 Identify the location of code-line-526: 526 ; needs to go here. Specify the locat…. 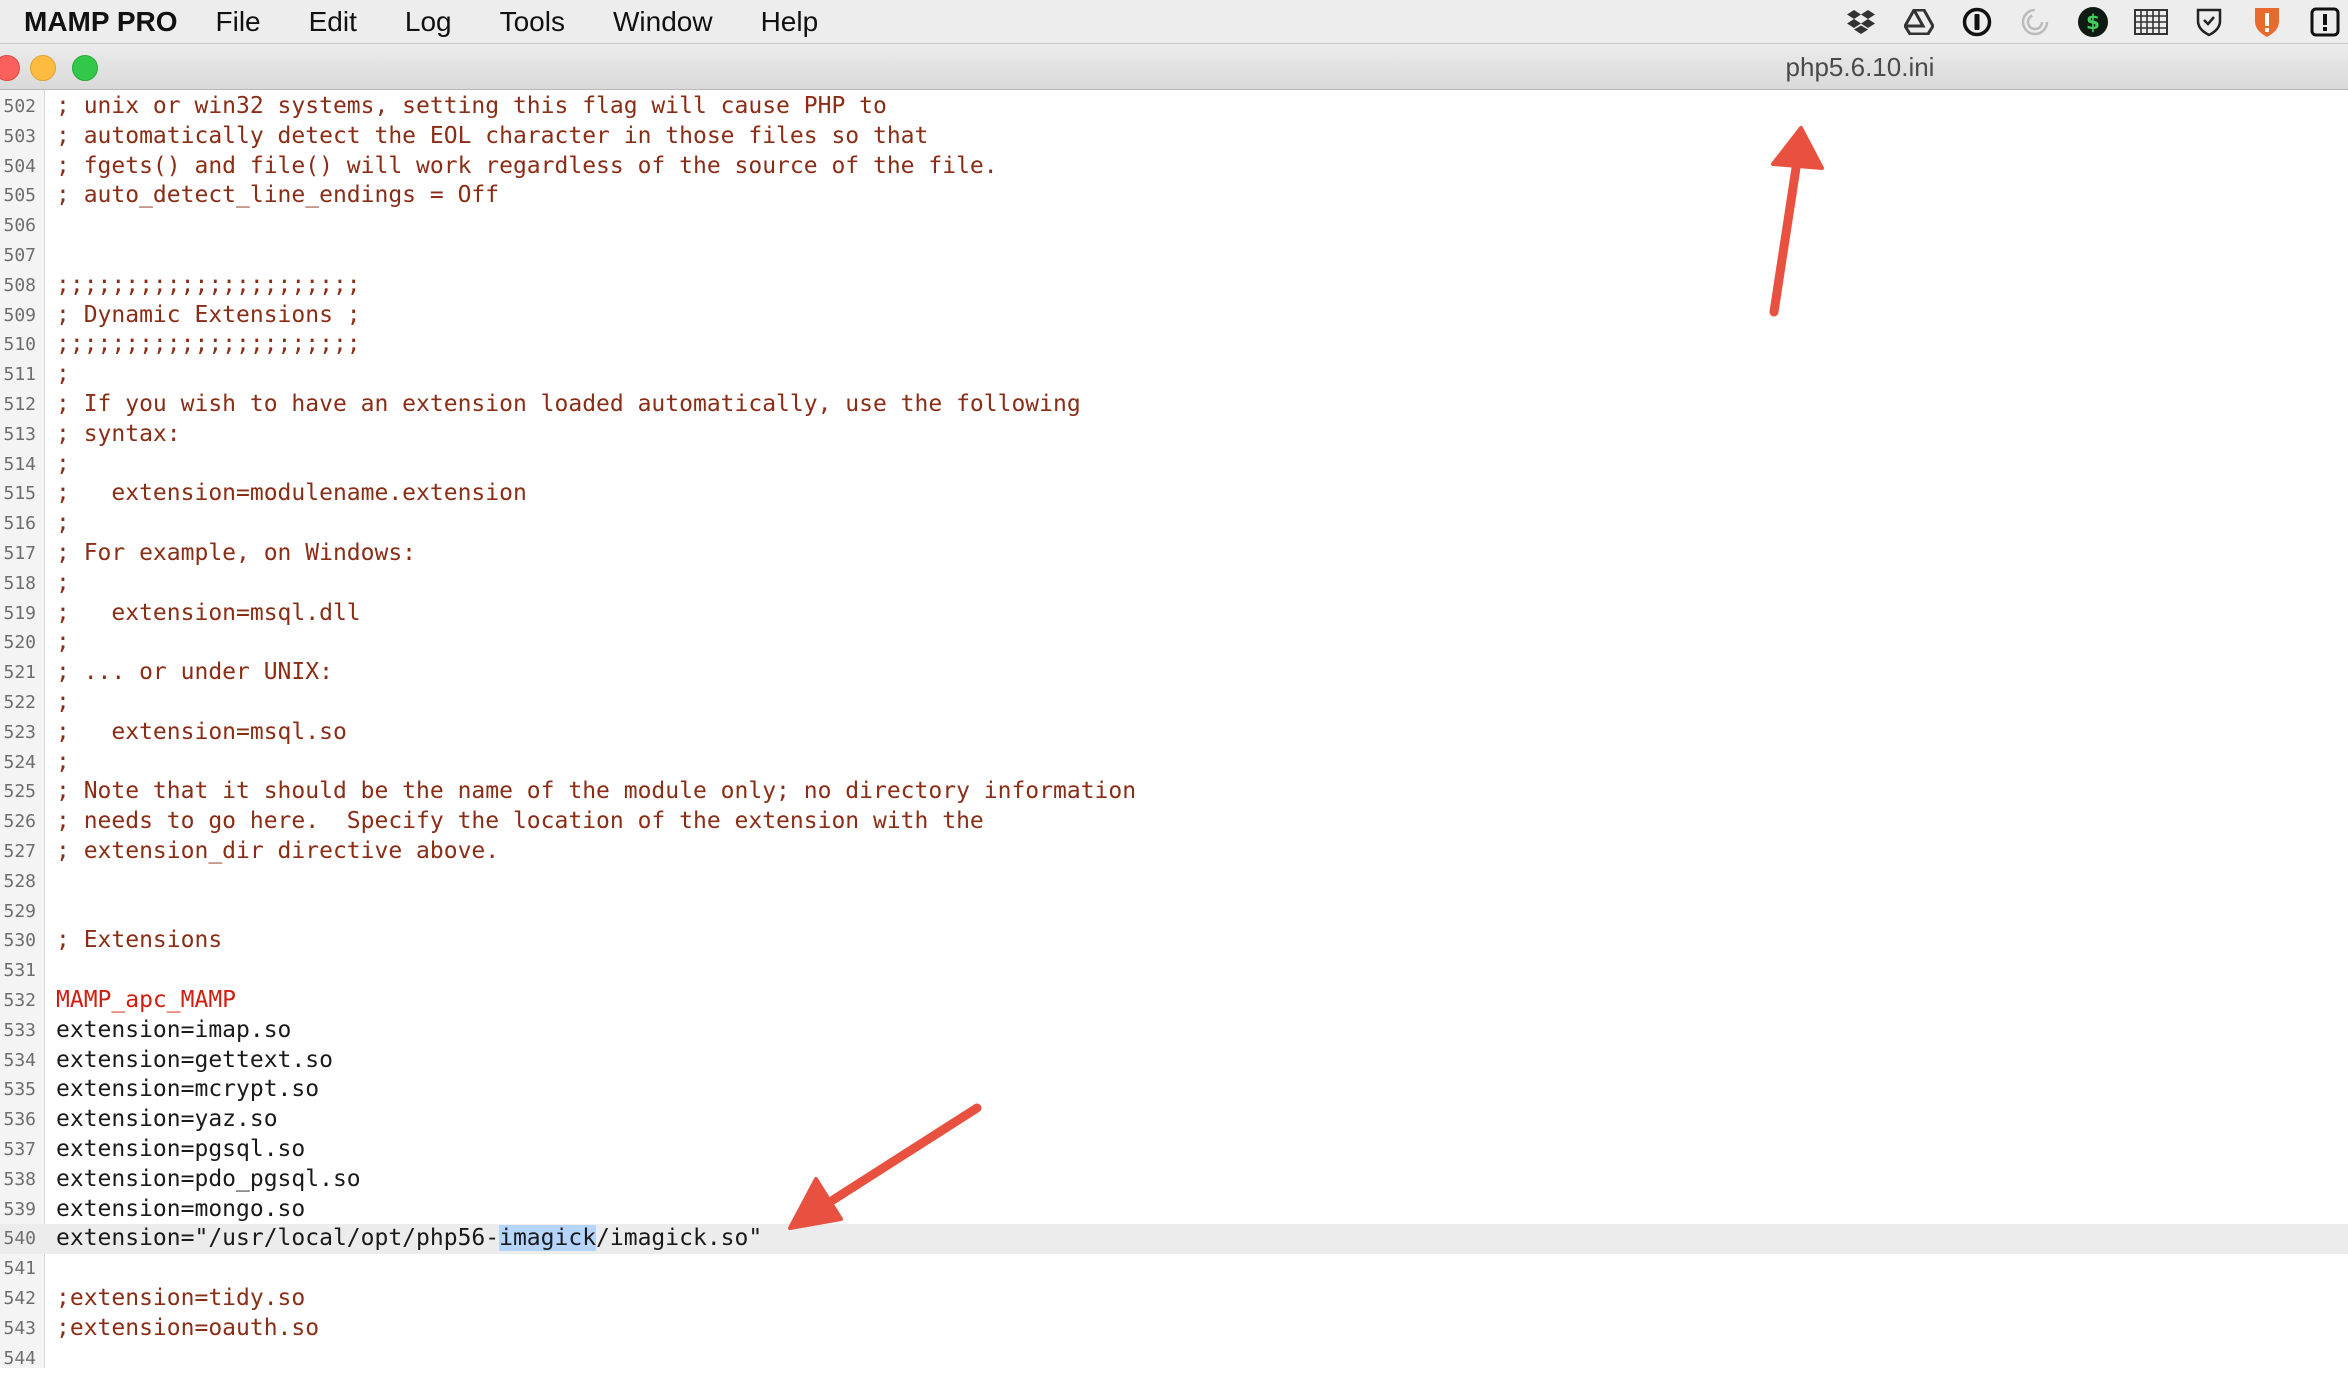
(1174, 822).